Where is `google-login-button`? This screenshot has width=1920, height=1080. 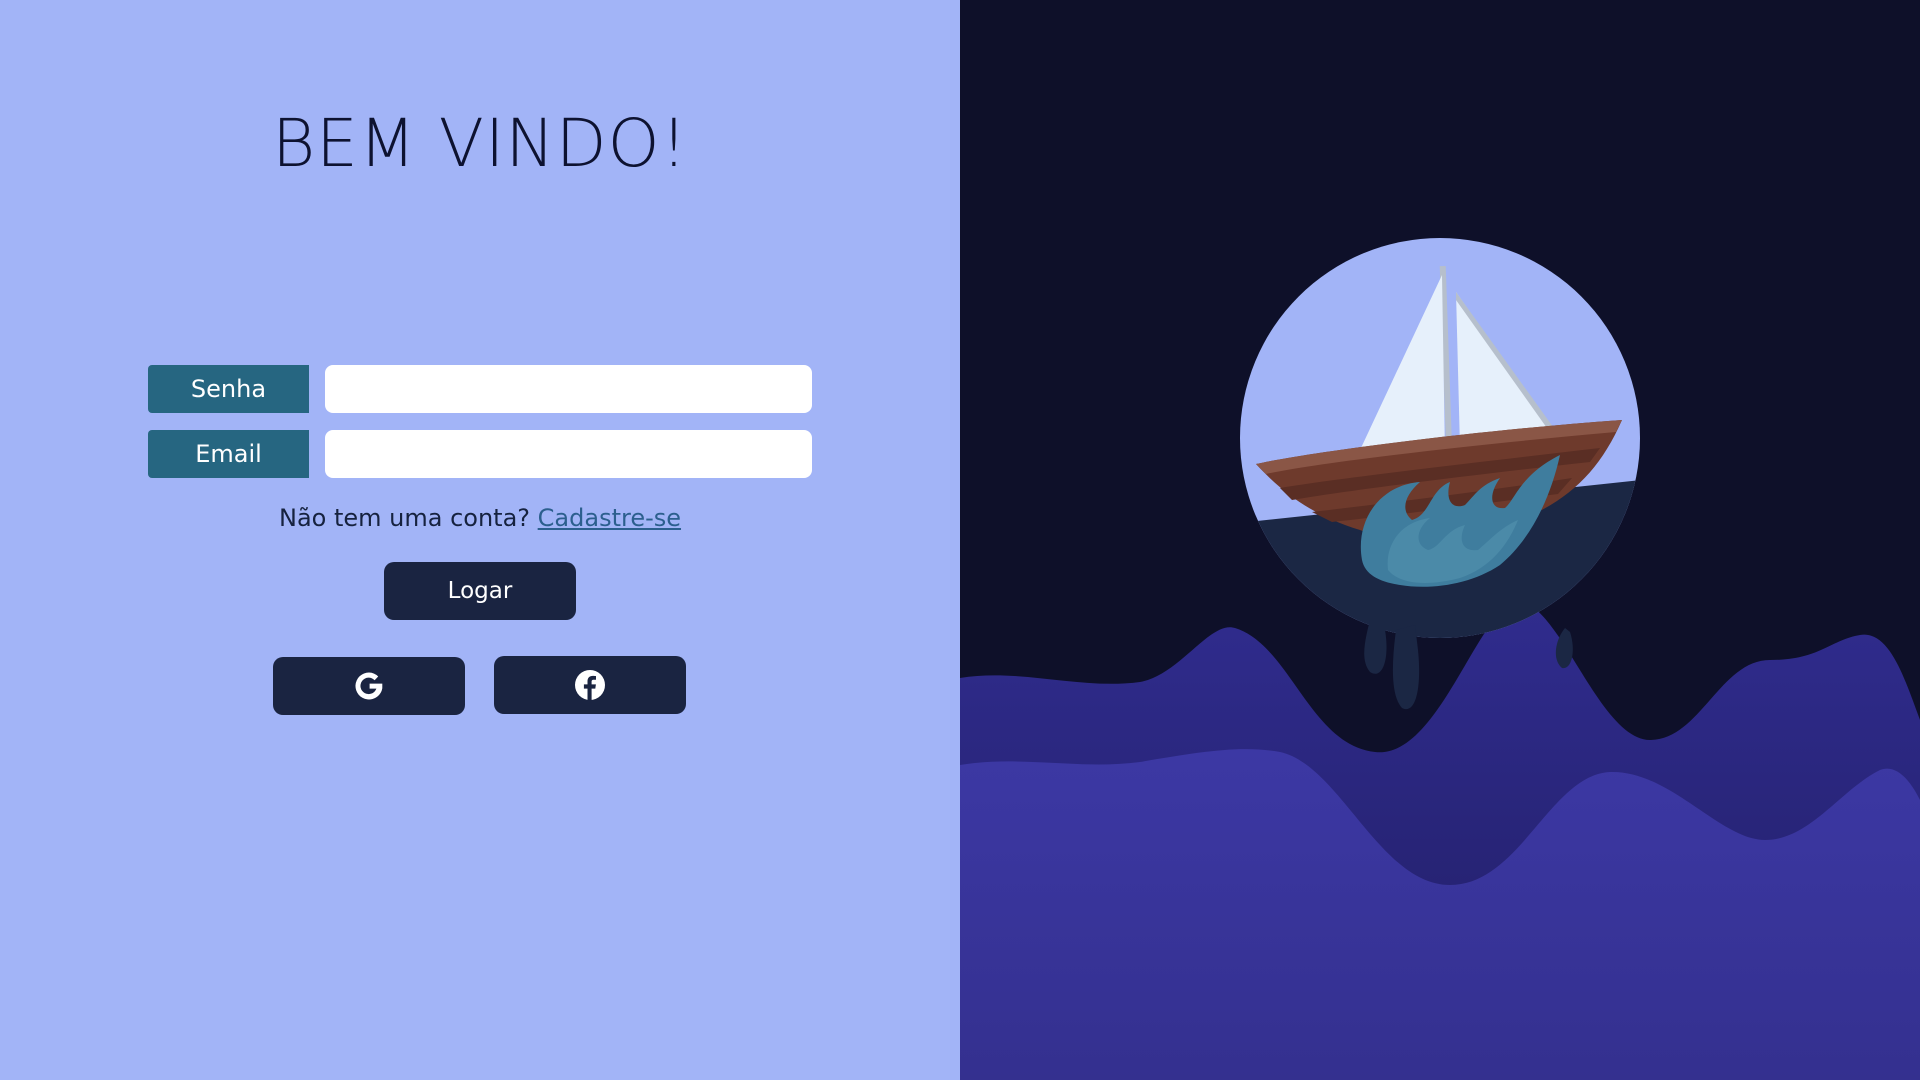
google-login-button is located at coordinates (369, 686).